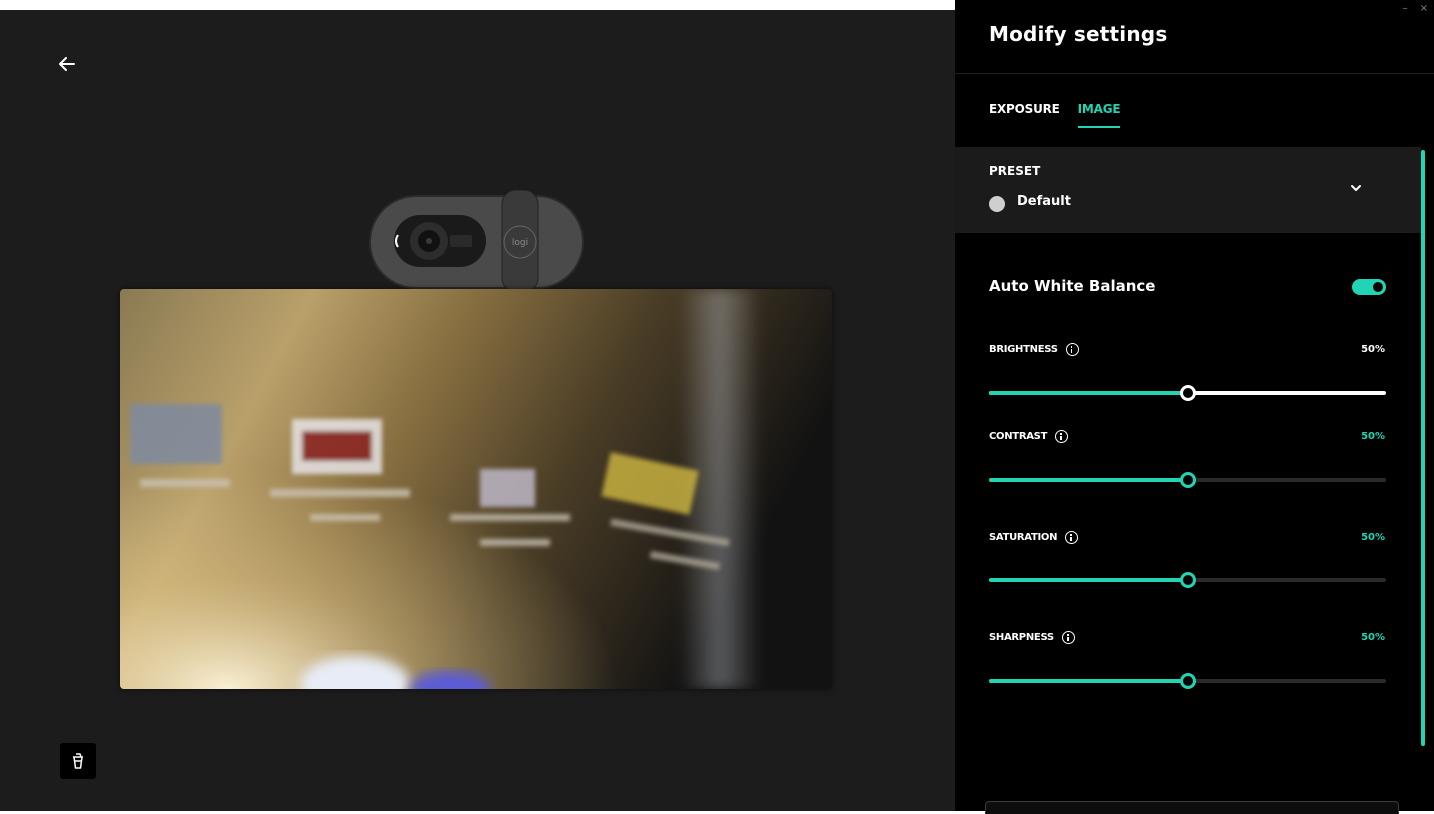 The image size is (1434, 814). Describe the element at coordinates (1373, 436) in the screenshot. I see `contrast-value: 50%` at that location.